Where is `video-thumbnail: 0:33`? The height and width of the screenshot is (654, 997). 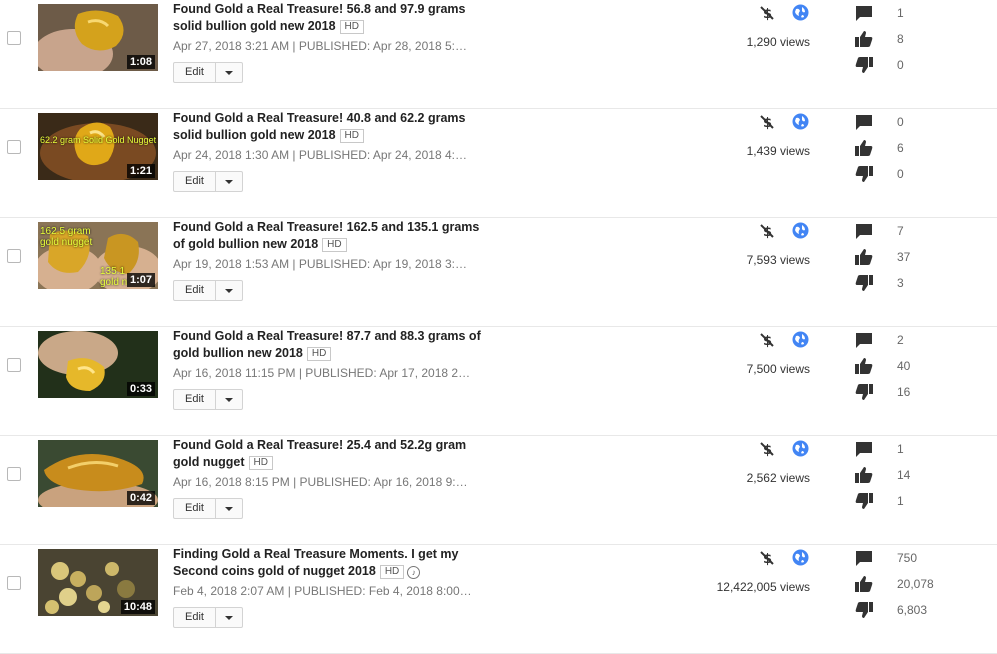 video-thumbnail: 0:33 is located at coordinates (98, 364).